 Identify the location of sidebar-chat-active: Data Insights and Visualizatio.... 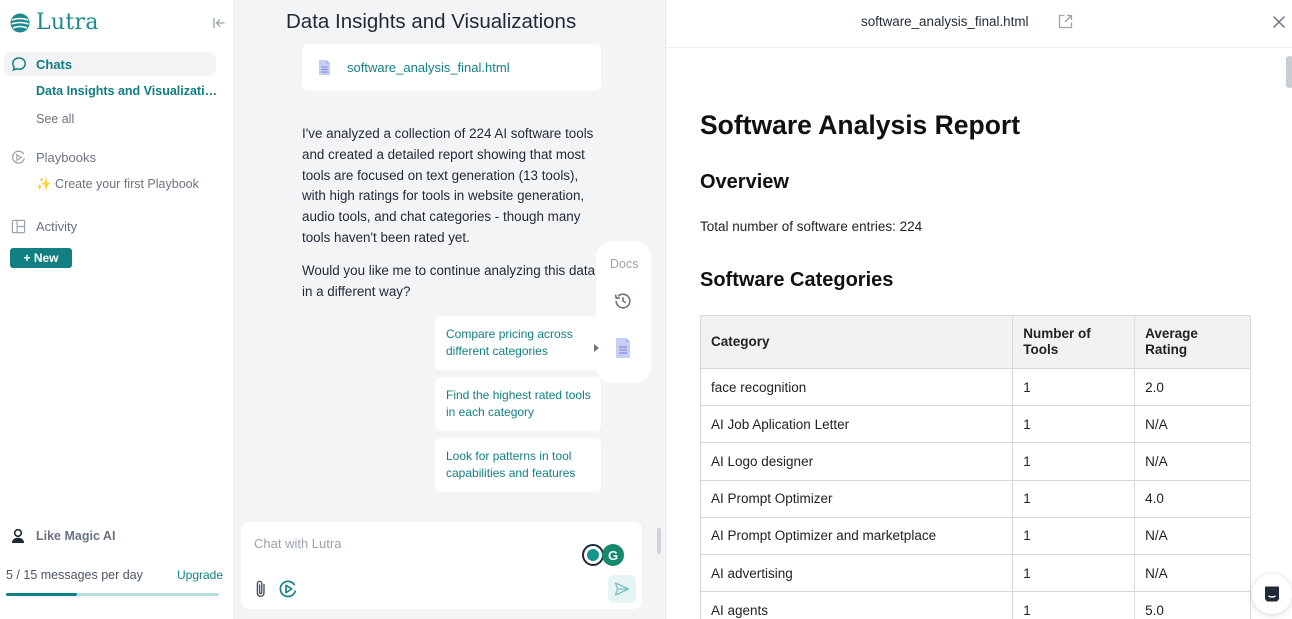
(129, 91).